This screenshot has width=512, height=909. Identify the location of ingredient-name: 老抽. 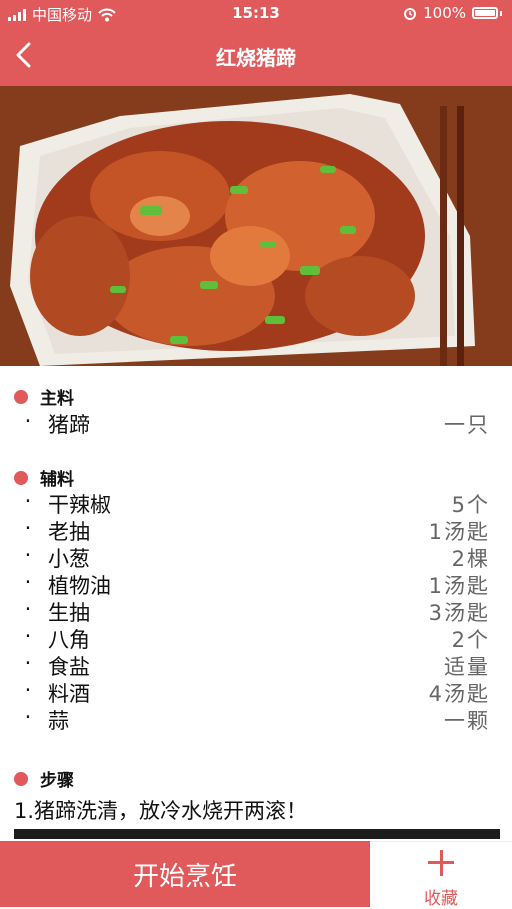
(69, 532).